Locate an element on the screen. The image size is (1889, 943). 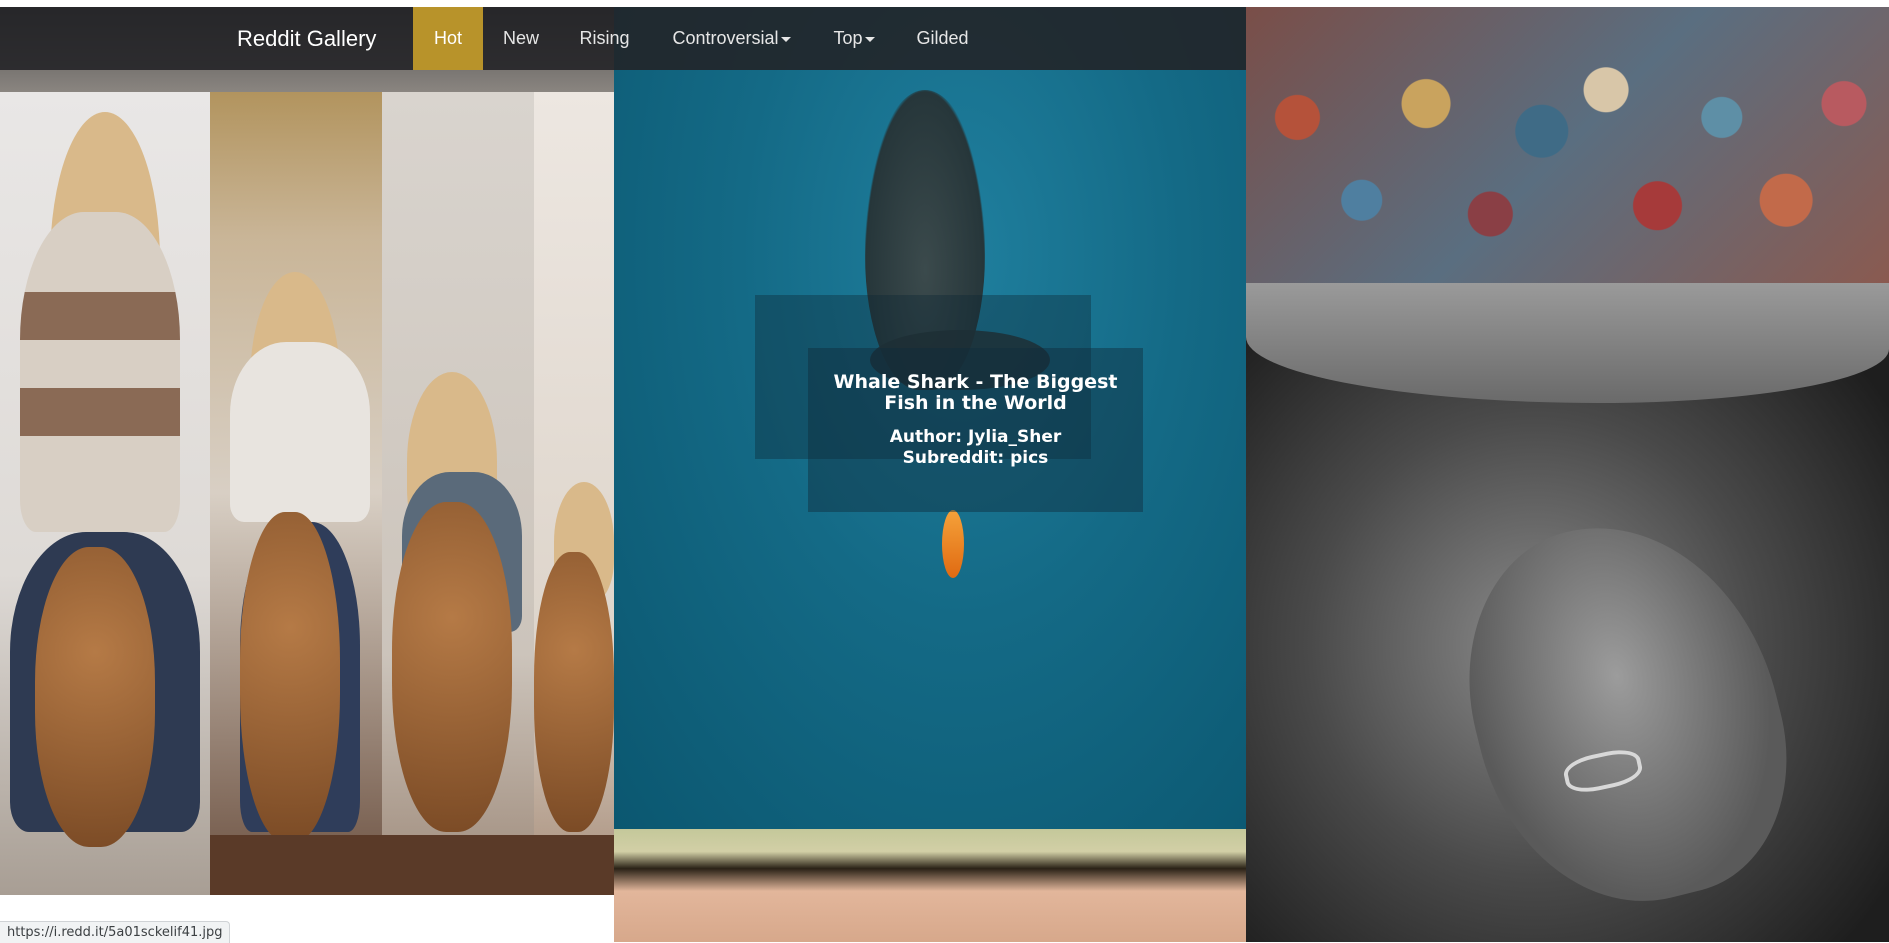
window-top-strip is located at coordinates (944, 3).